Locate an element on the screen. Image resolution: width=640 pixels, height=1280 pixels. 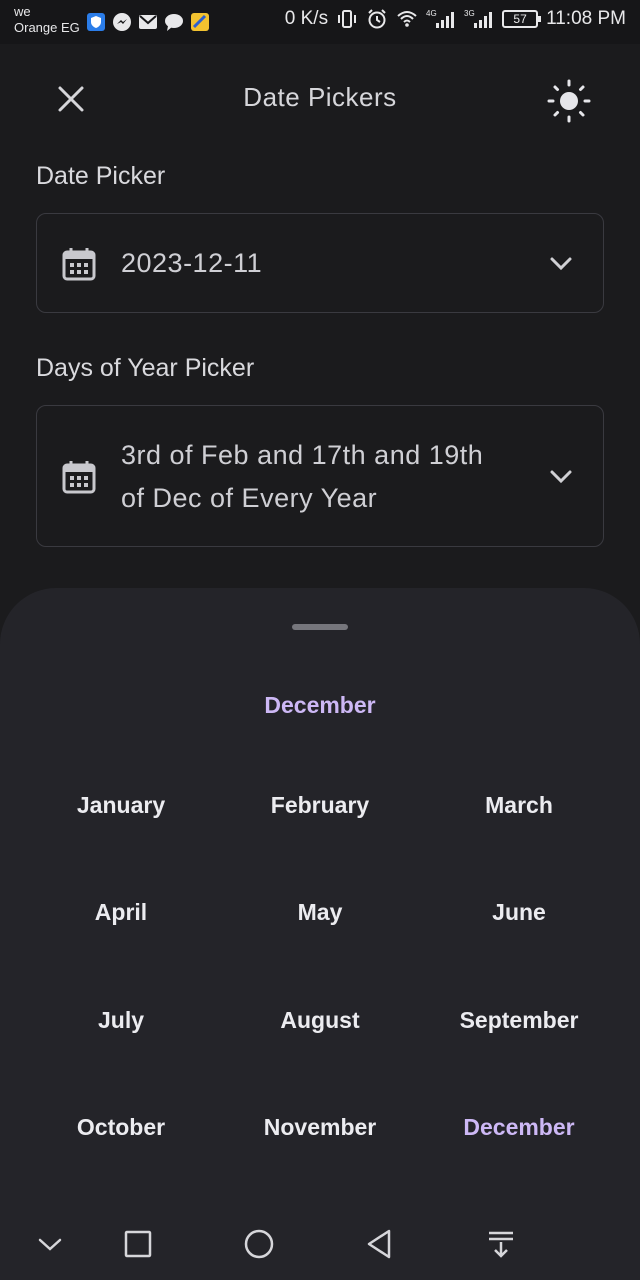
date-picker-field: 2023-12-11 is located at coordinates (320, 263).